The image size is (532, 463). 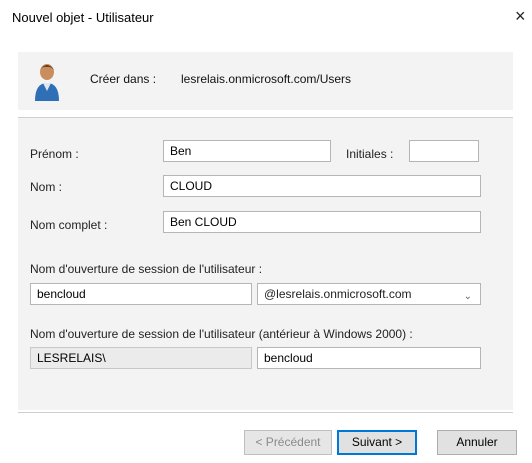 What do you see at coordinates (123, 79) in the screenshot?
I see `create-in-label: Créer dans :` at bounding box center [123, 79].